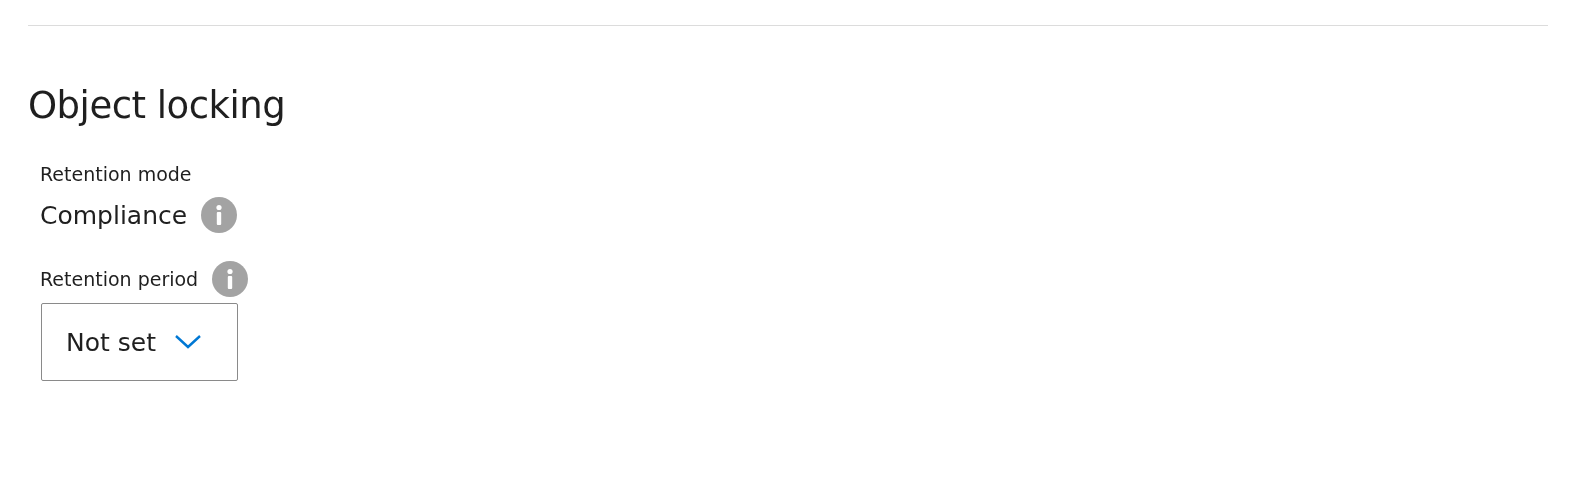 The height and width of the screenshot is (494, 1588). Describe the element at coordinates (119, 279) in the screenshot. I see `field-label: Retention period` at that location.